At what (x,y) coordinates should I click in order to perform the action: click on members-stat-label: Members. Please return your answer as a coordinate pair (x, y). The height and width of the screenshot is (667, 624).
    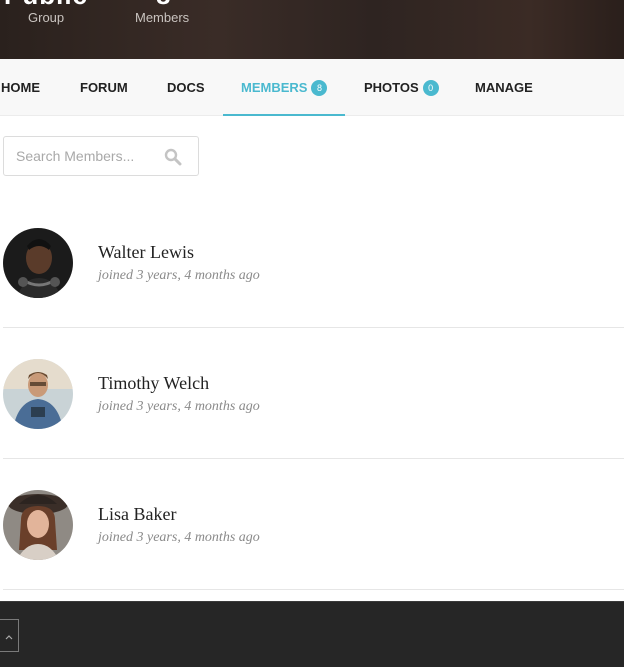
    Looking at the image, I should click on (162, 17).